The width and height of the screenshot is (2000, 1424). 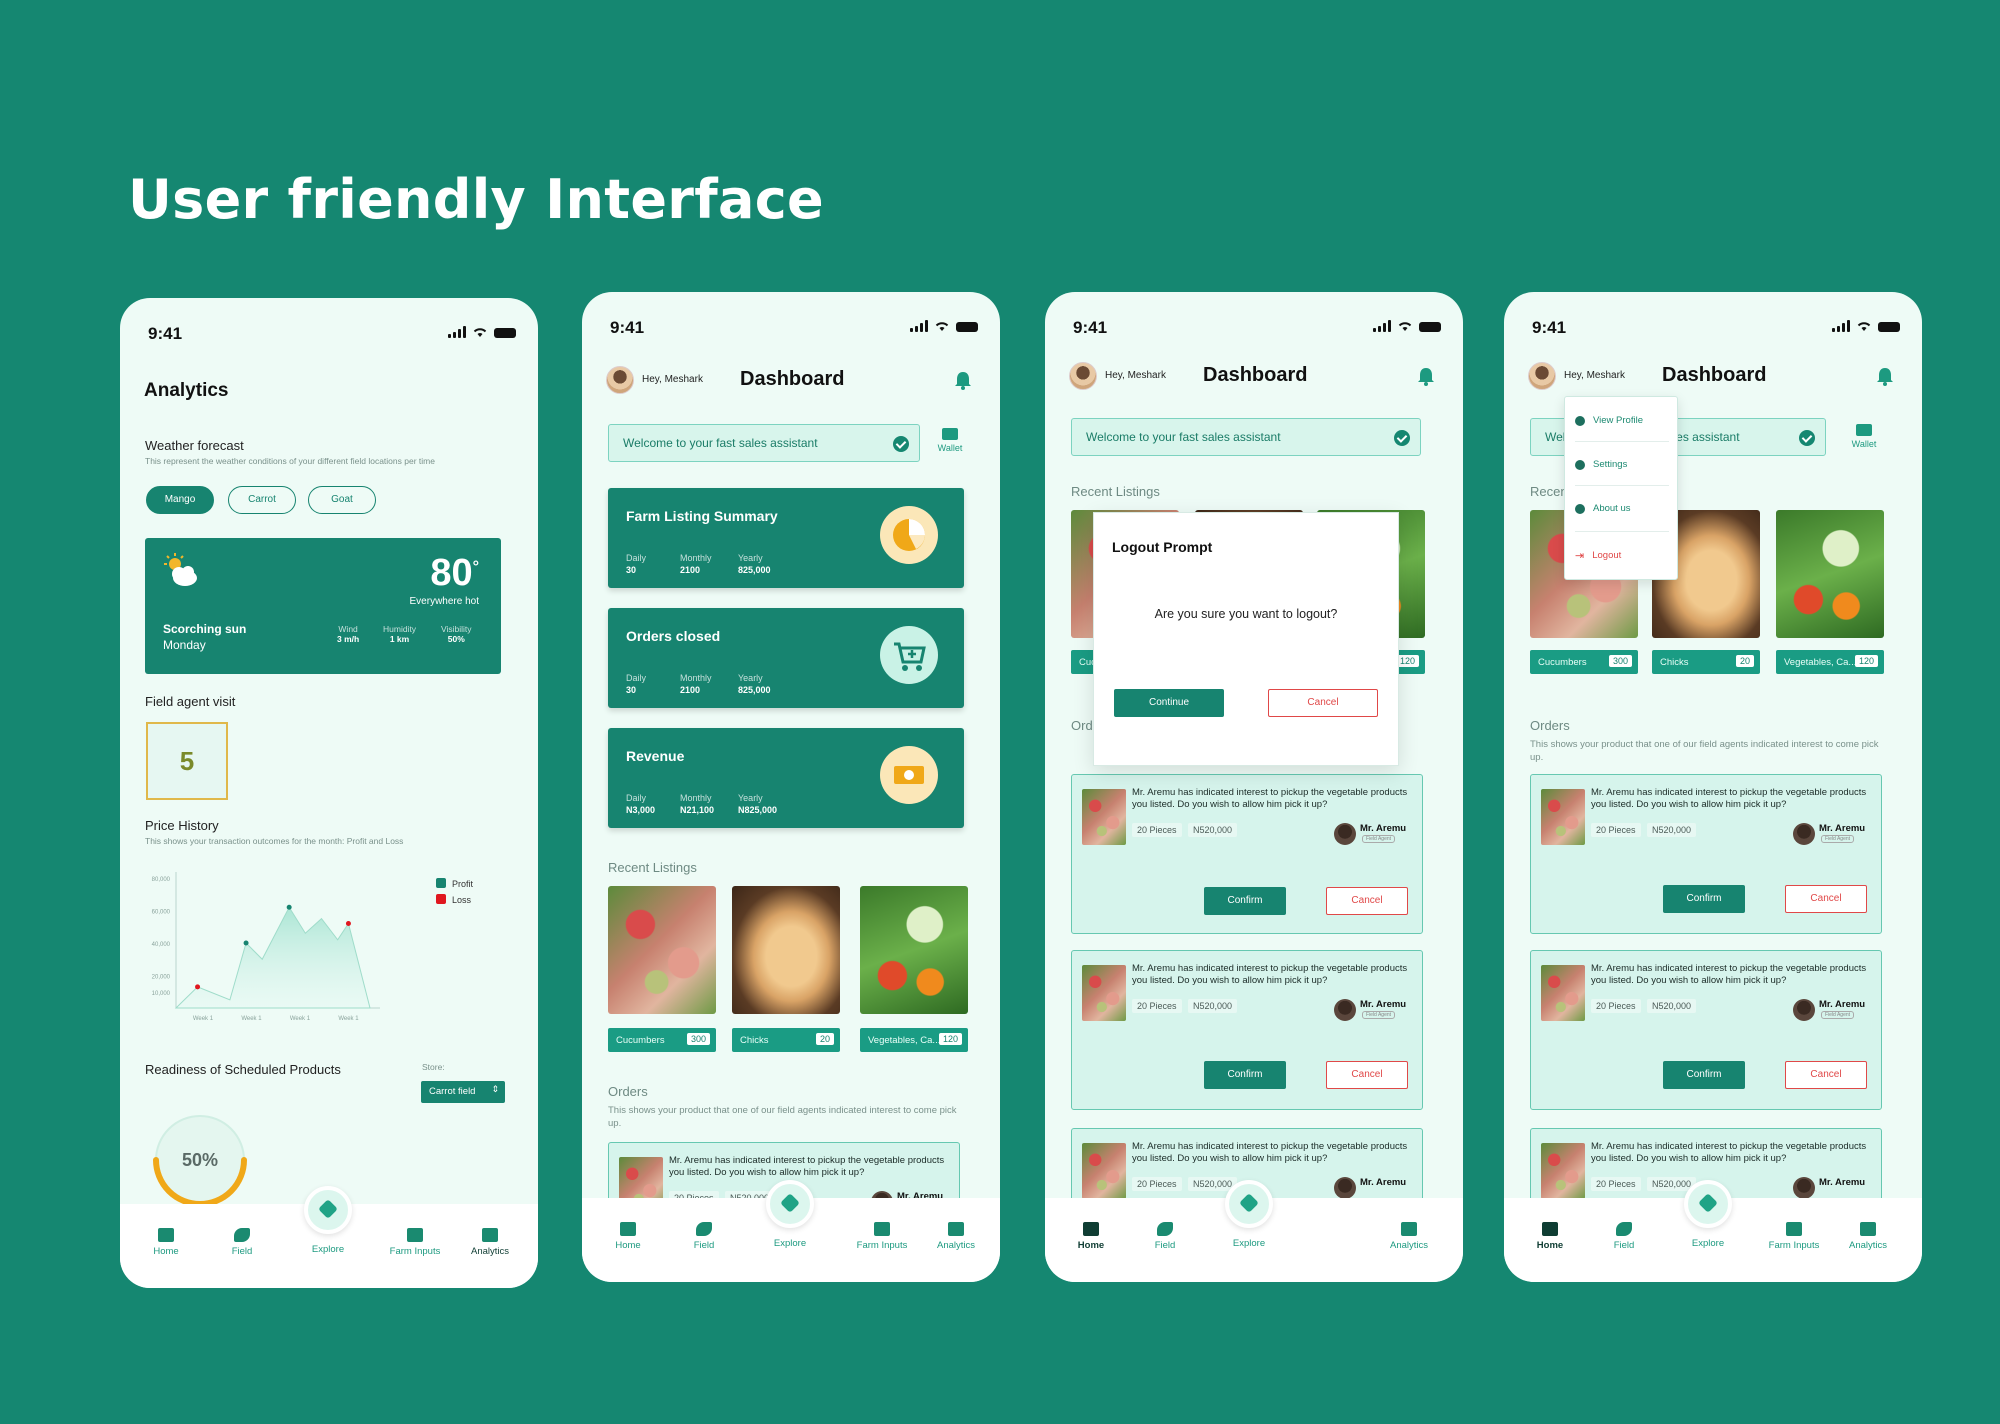 What do you see at coordinates (704, 1245) in the screenshot?
I see `nav-field-label: Field` at bounding box center [704, 1245].